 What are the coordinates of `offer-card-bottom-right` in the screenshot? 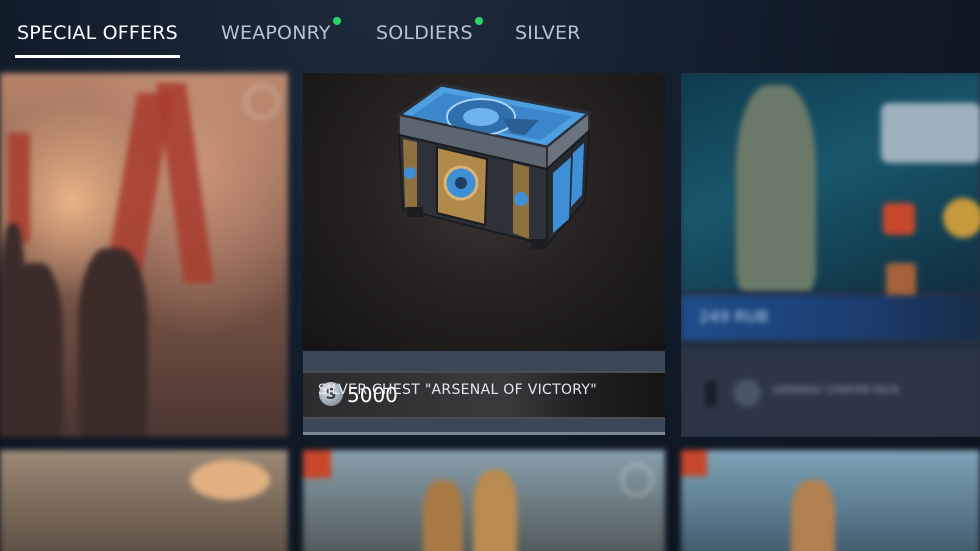 It's located at (830, 500).